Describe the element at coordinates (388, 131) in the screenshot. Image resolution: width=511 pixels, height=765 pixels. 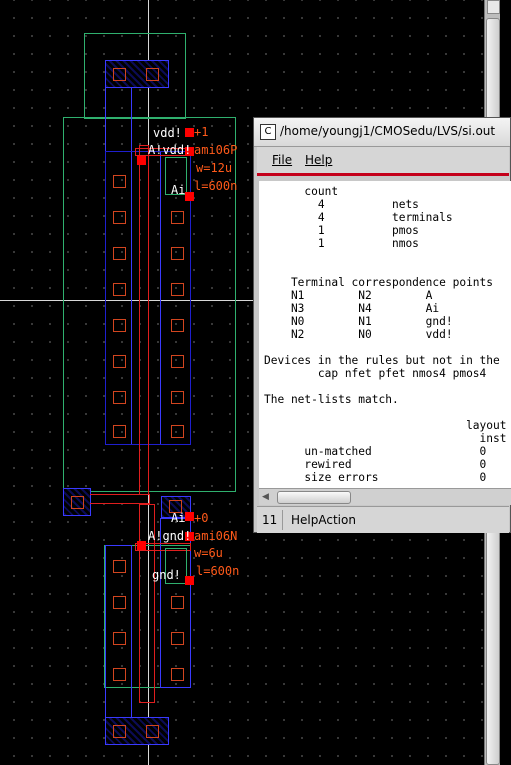
I see `window-title: /home/youngj1/CMOSedu/LVS/si.out` at that location.